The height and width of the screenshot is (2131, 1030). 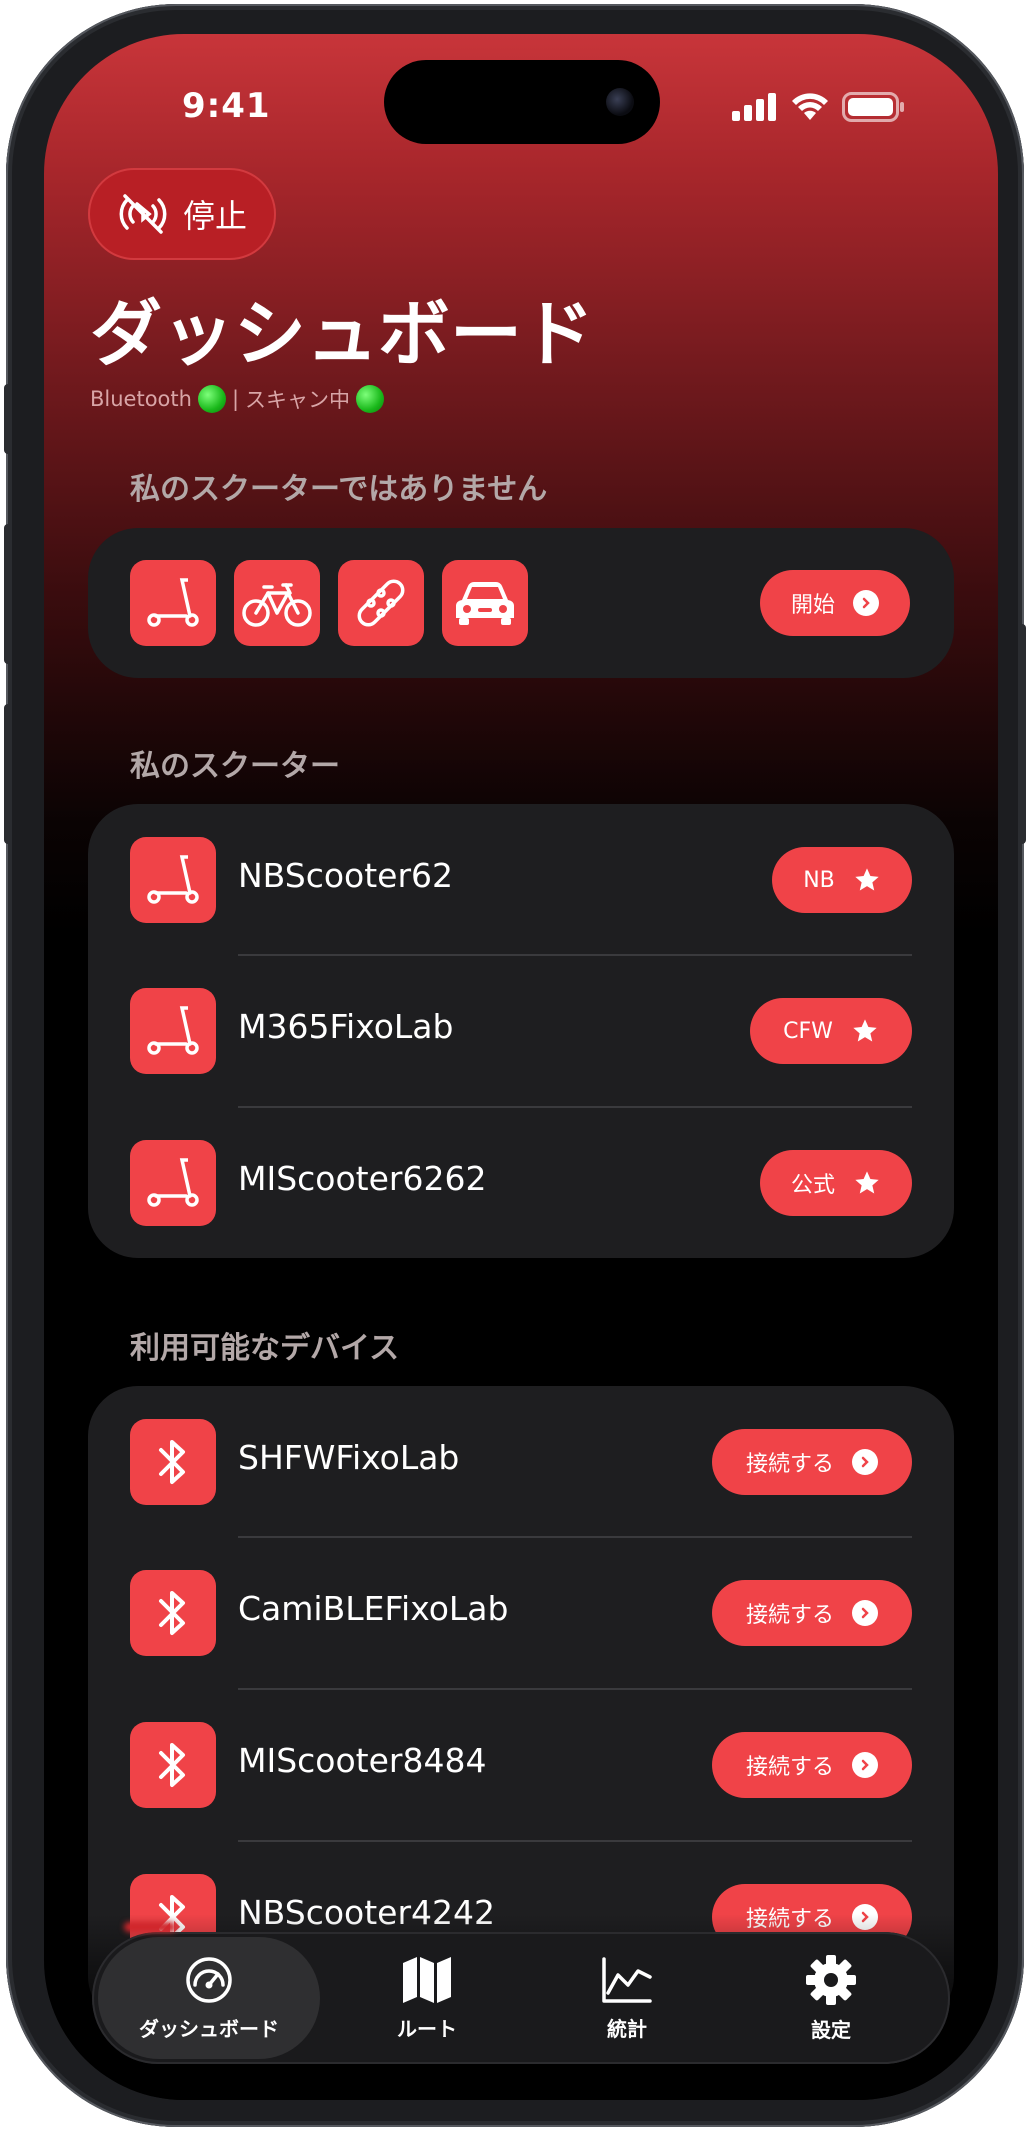 I want to click on scan-label: スキャン中, so click(x=298, y=400).